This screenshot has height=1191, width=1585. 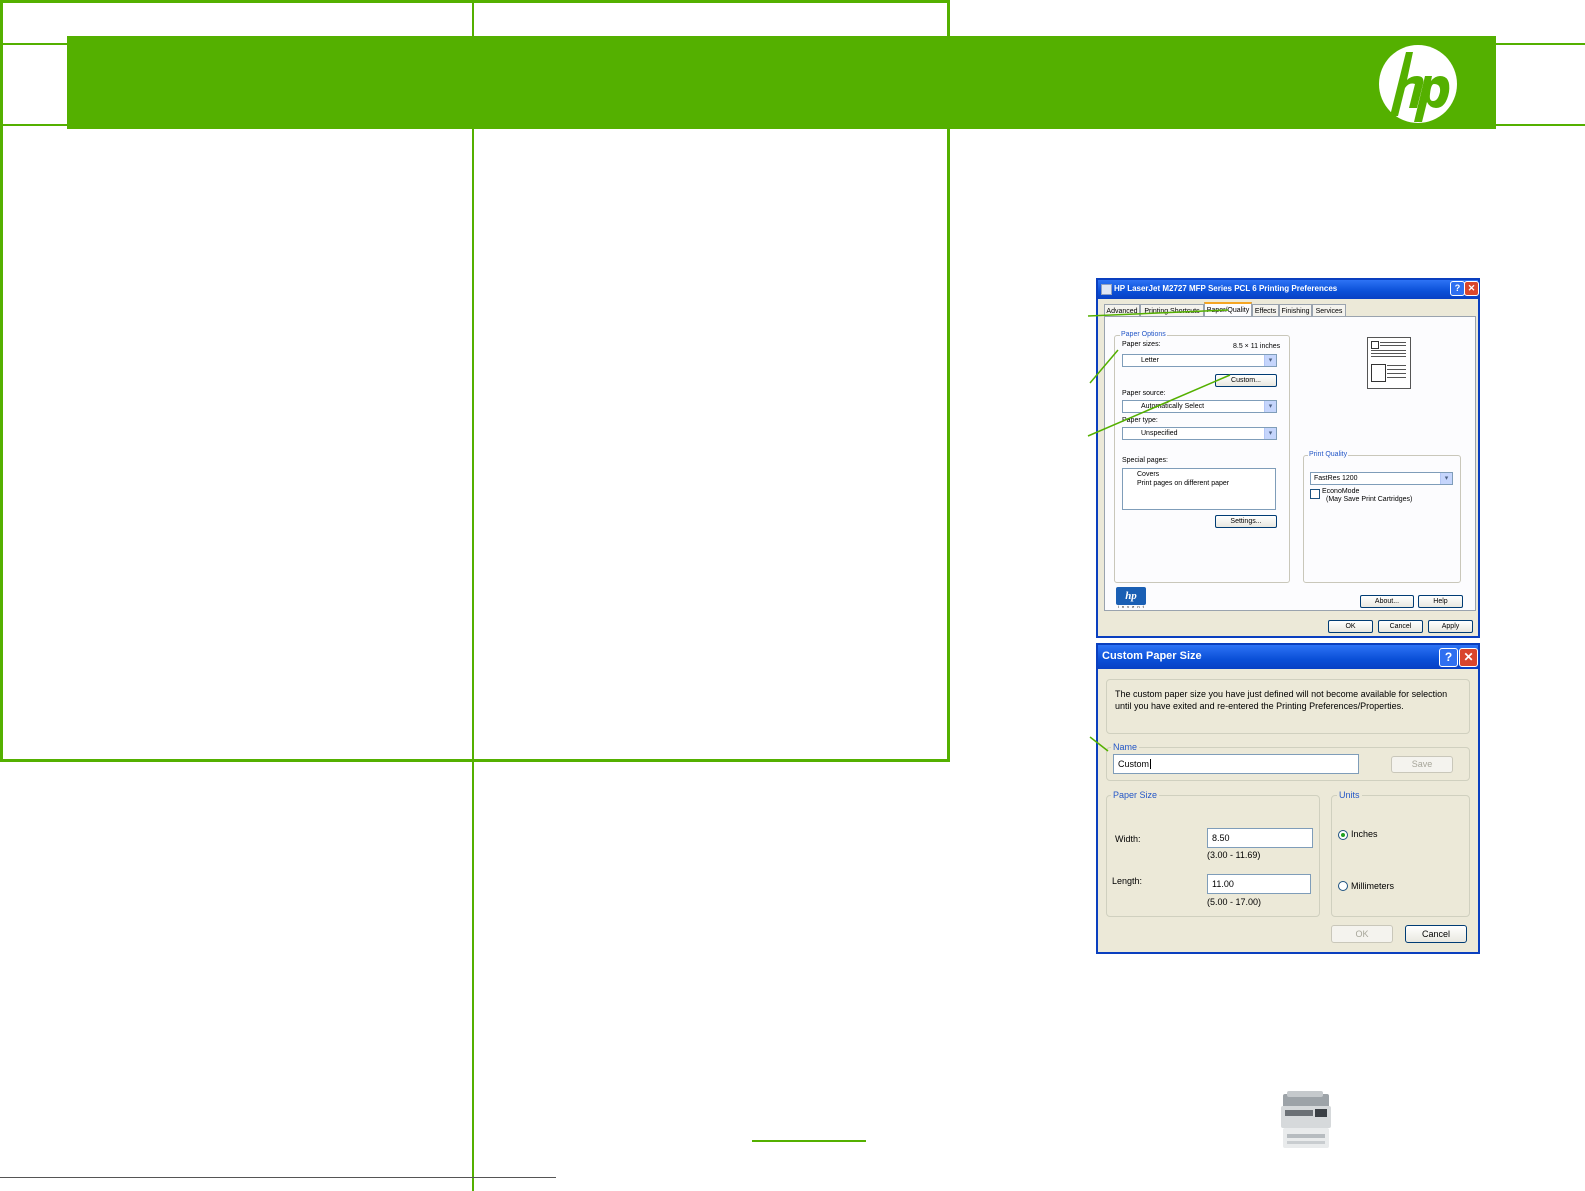 What do you see at coordinates (1418, 84) in the screenshot?
I see `hp-logo-icon` at bounding box center [1418, 84].